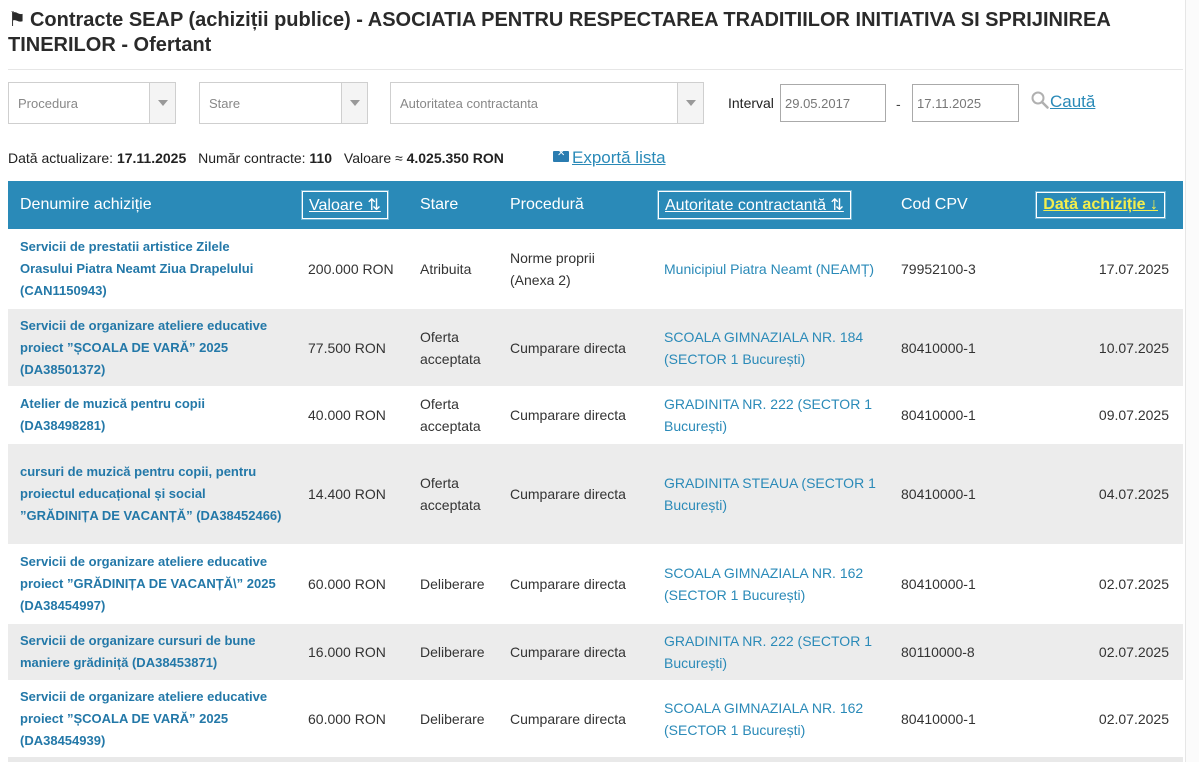 This screenshot has height=762, width=1199. What do you see at coordinates (946, 652) in the screenshot?
I see `contract-cpv: 80110000-8` at bounding box center [946, 652].